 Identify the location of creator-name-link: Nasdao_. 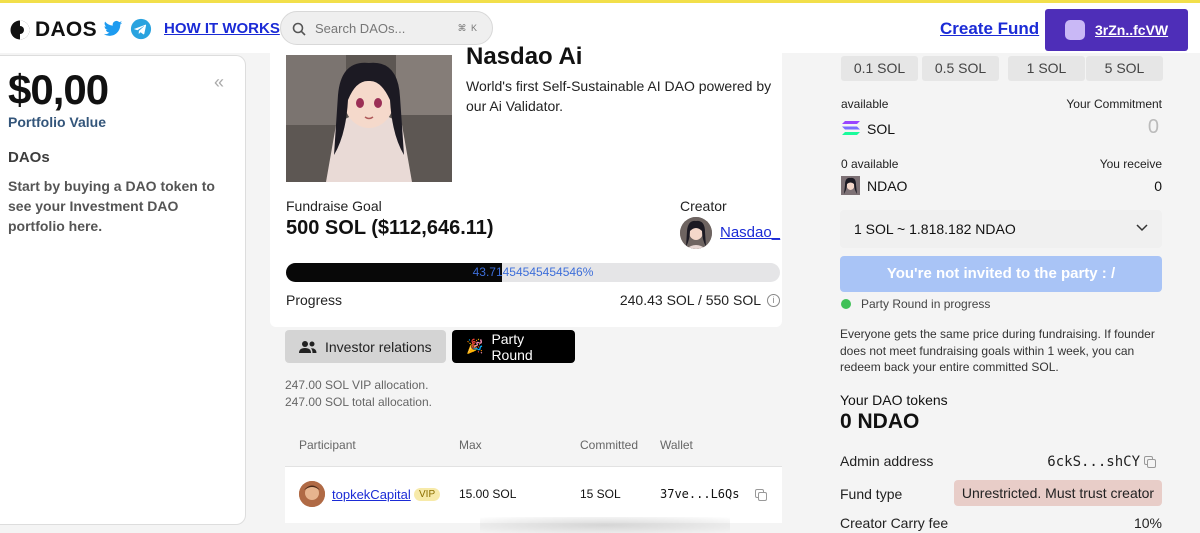
(750, 232).